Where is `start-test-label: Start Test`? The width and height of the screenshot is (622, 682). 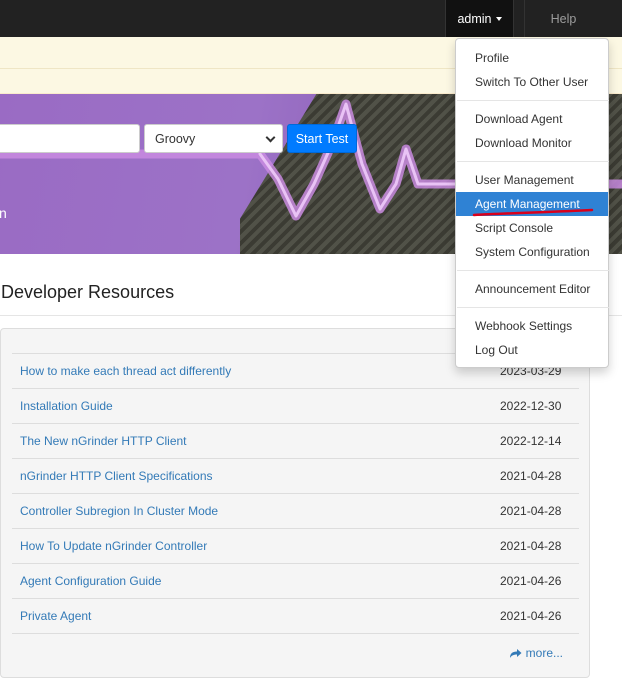 start-test-label: Start Test is located at coordinates (322, 138).